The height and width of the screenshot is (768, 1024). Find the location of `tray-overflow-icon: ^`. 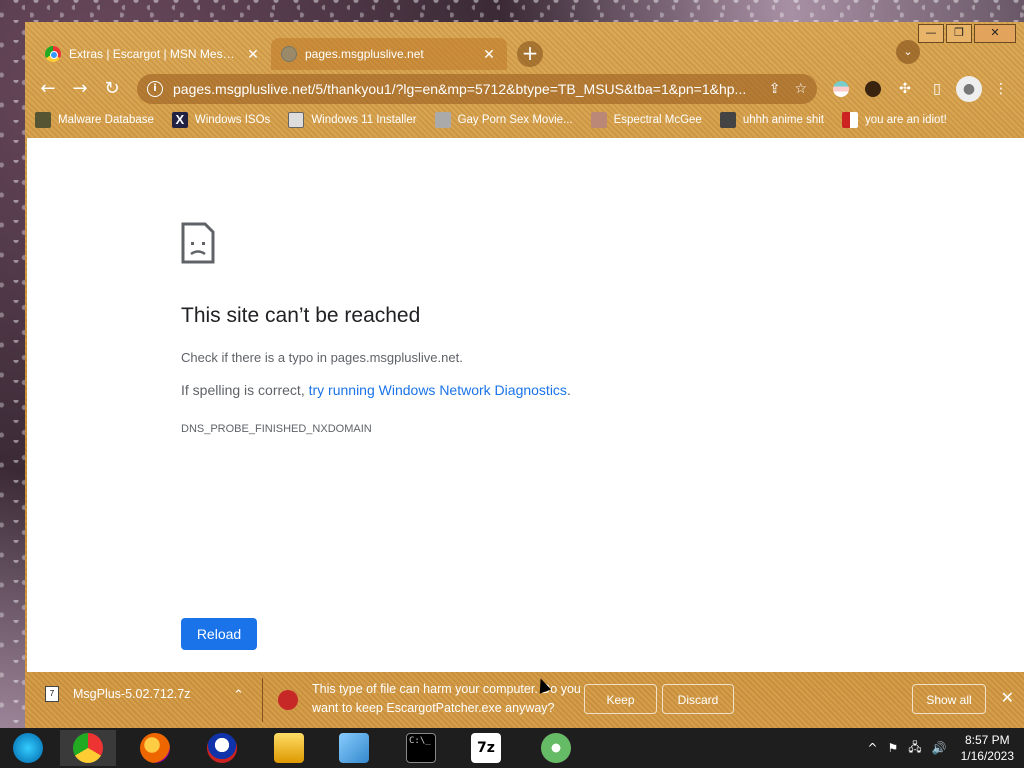

tray-overflow-icon: ^ is located at coordinates (872, 748).